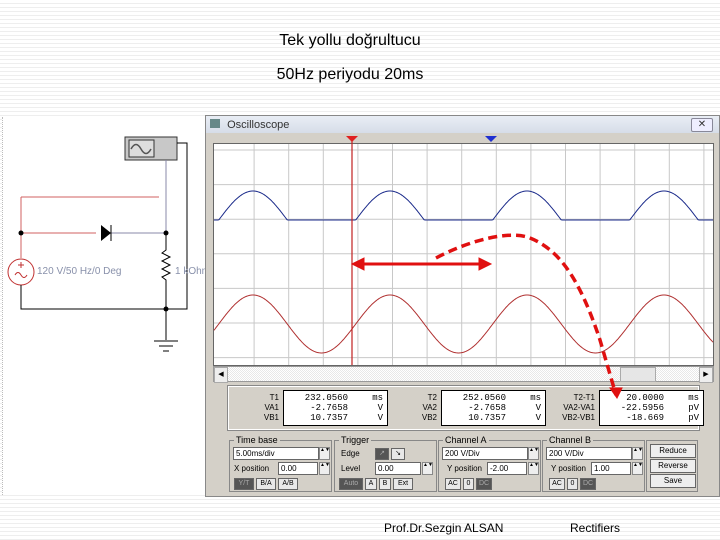 This screenshot has width=720, height=540. I want to click on channel_a-ac-button: AC, so click(453, 484).